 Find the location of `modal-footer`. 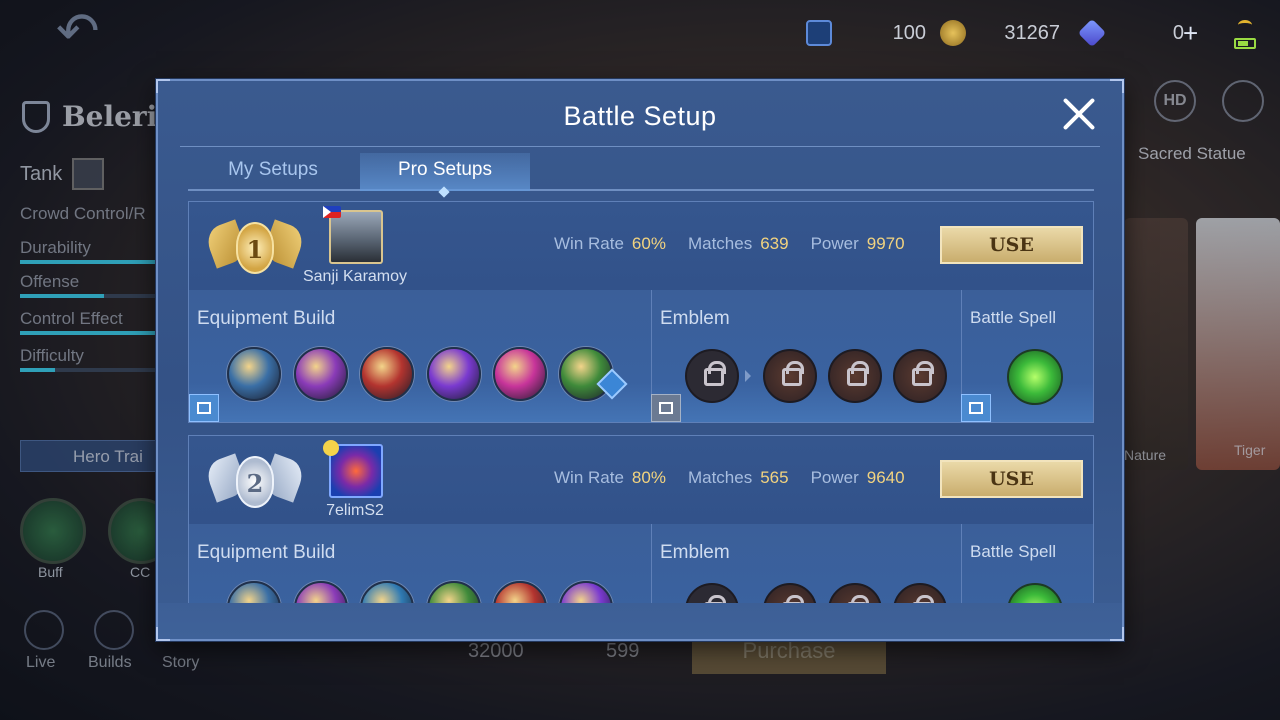

modal-footer is located at coordinates (640, 621).